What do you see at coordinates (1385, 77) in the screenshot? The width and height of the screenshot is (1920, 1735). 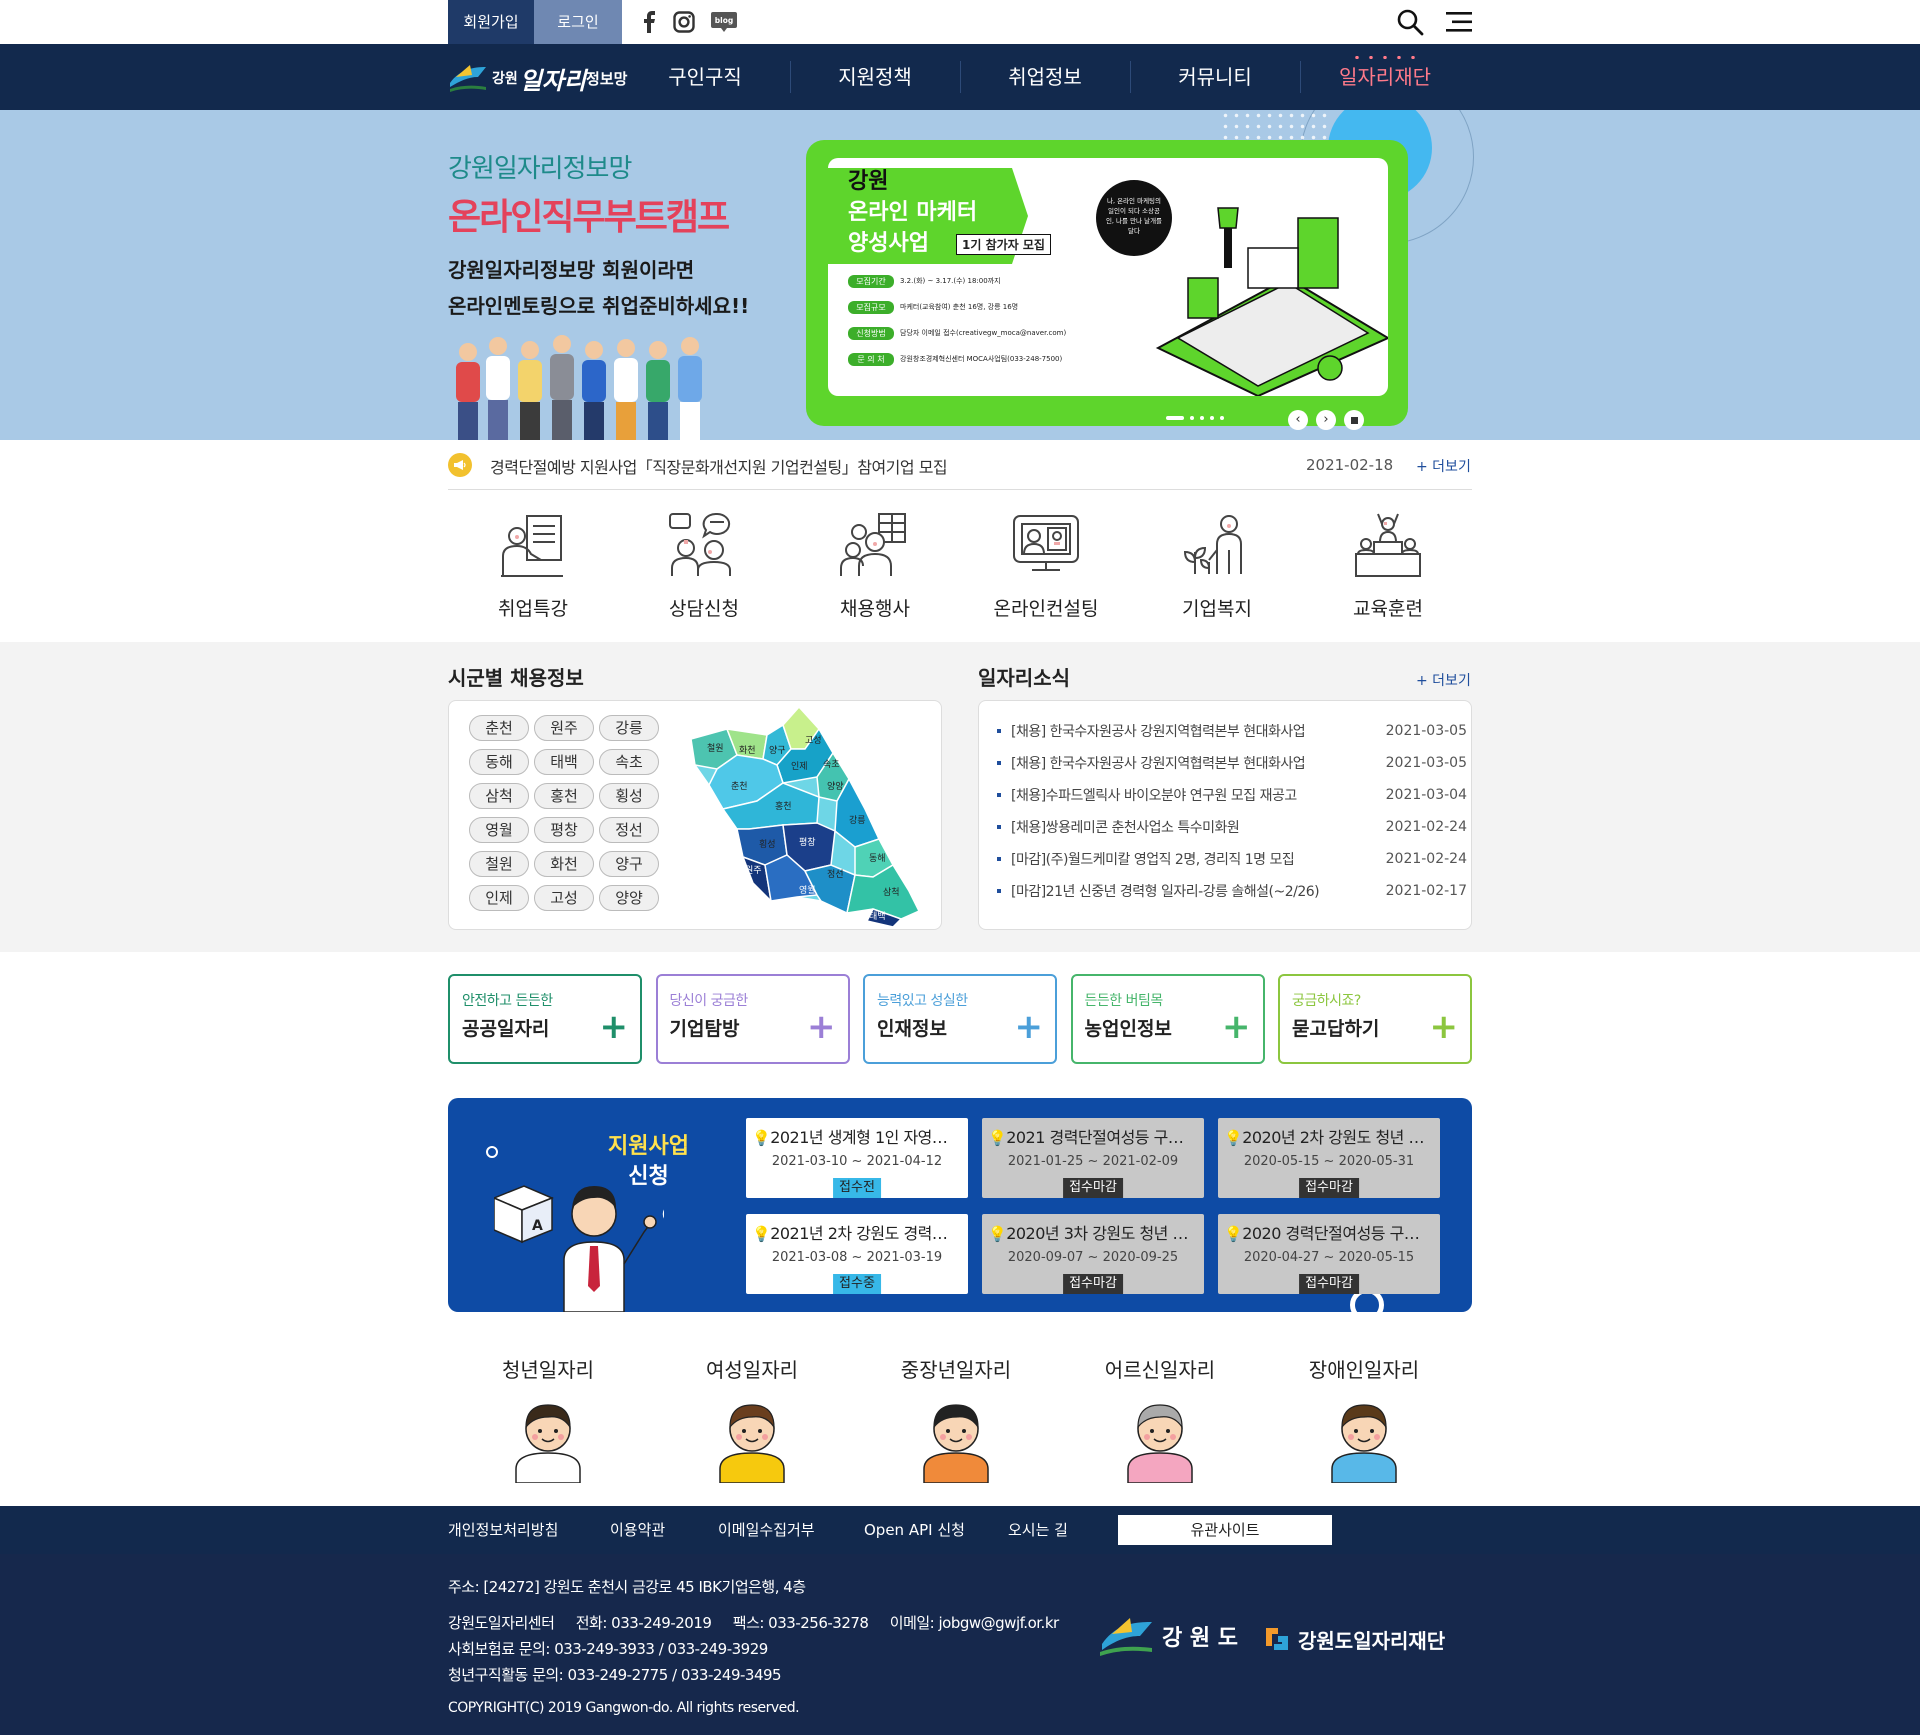 I see `menu-foundation: 일자리재단` at bounding box center [1385, 77].